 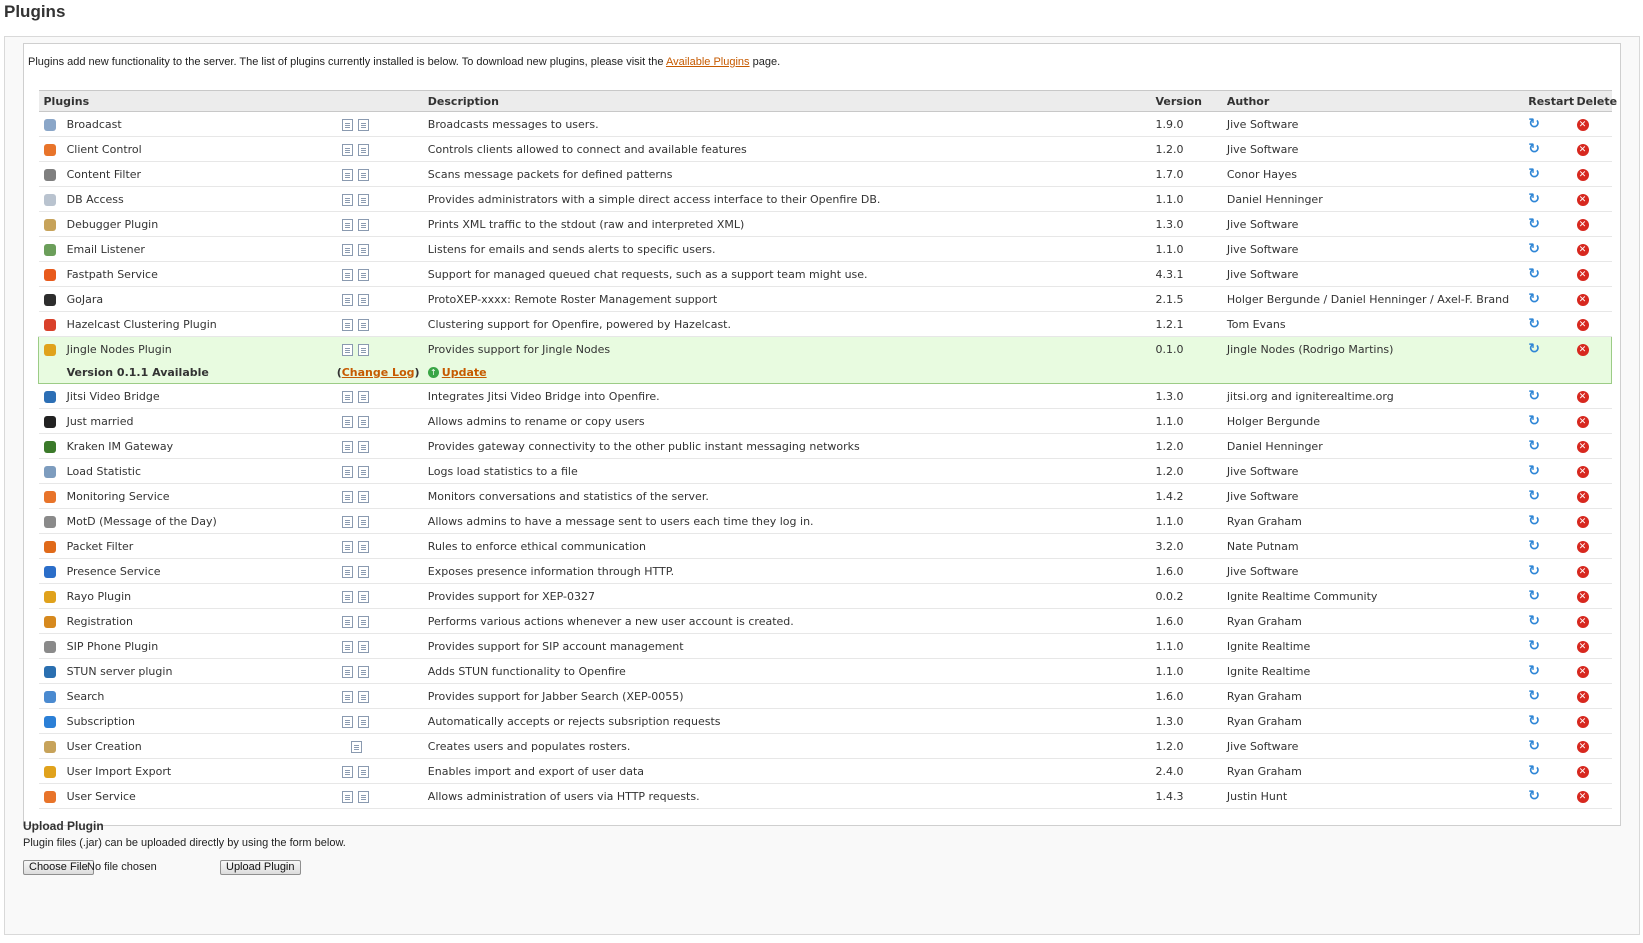 What do you see at coordinates (260, 867) in the screenshot?
I see `upload-plugin-button: Upload Plugin` at bounding box center [260, 867].